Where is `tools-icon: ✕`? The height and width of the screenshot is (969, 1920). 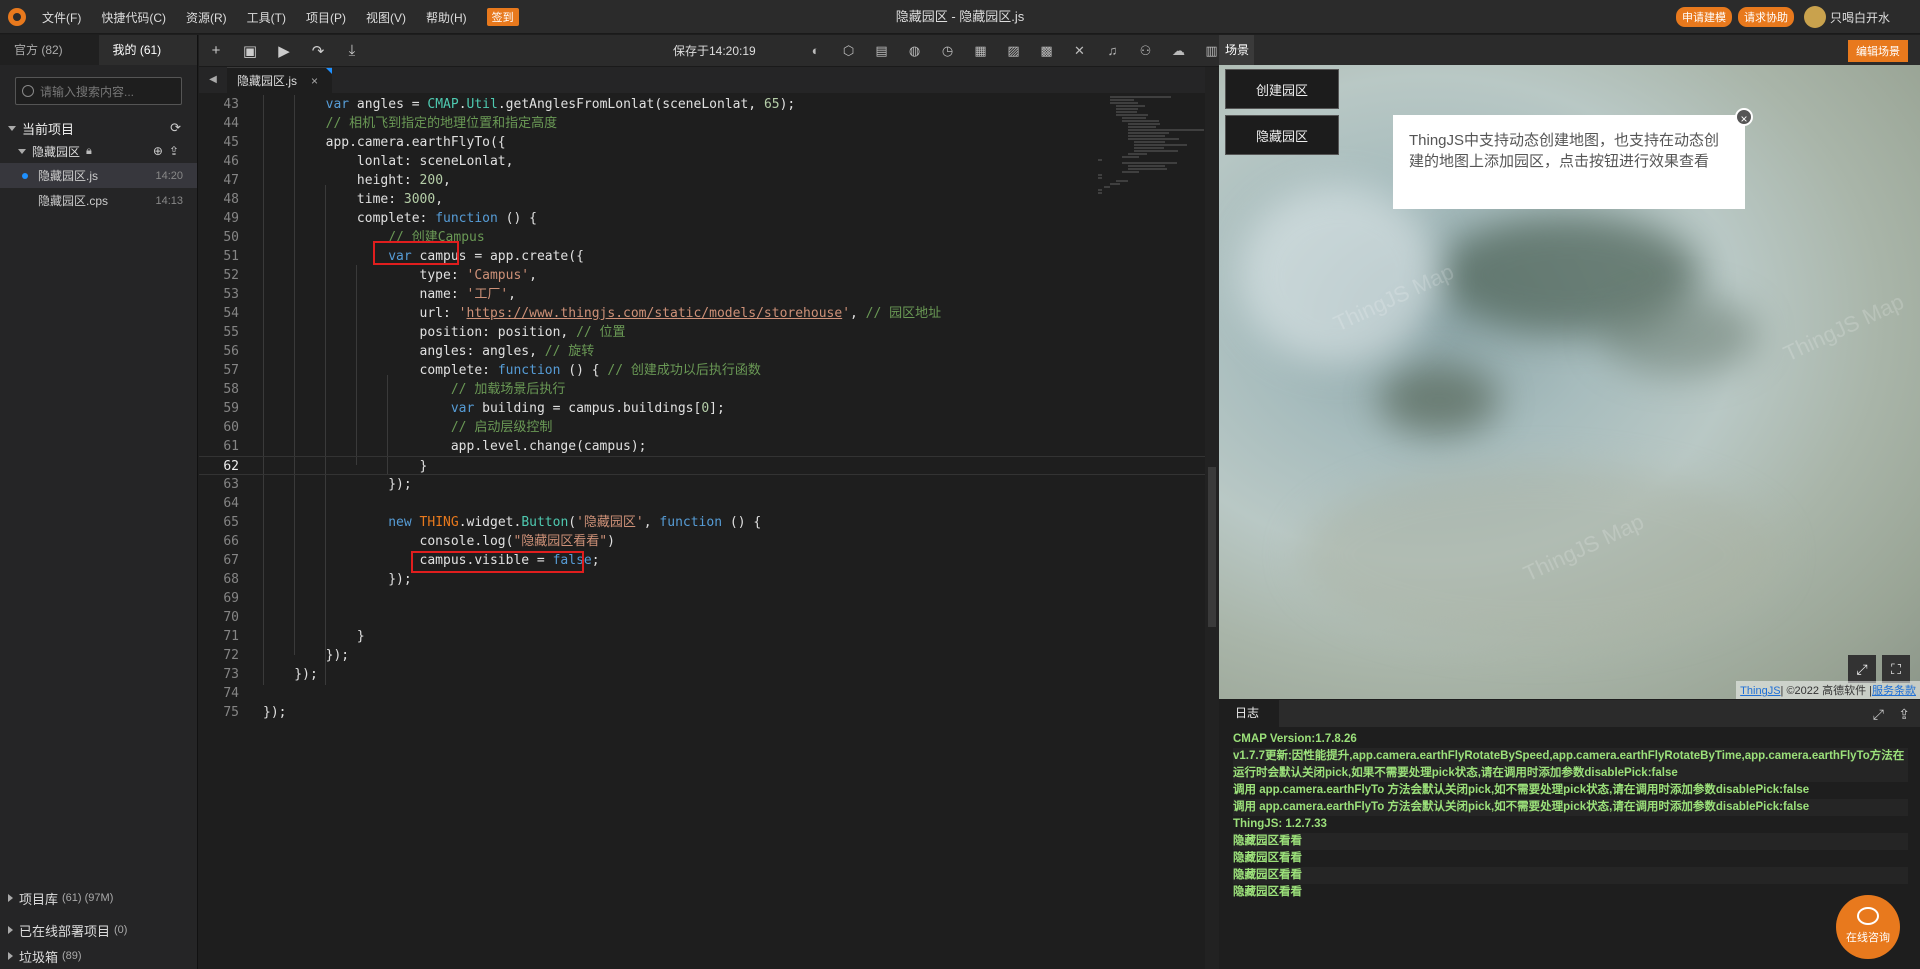 tools-icon: ✕ is located at coordinates (1079, 51).